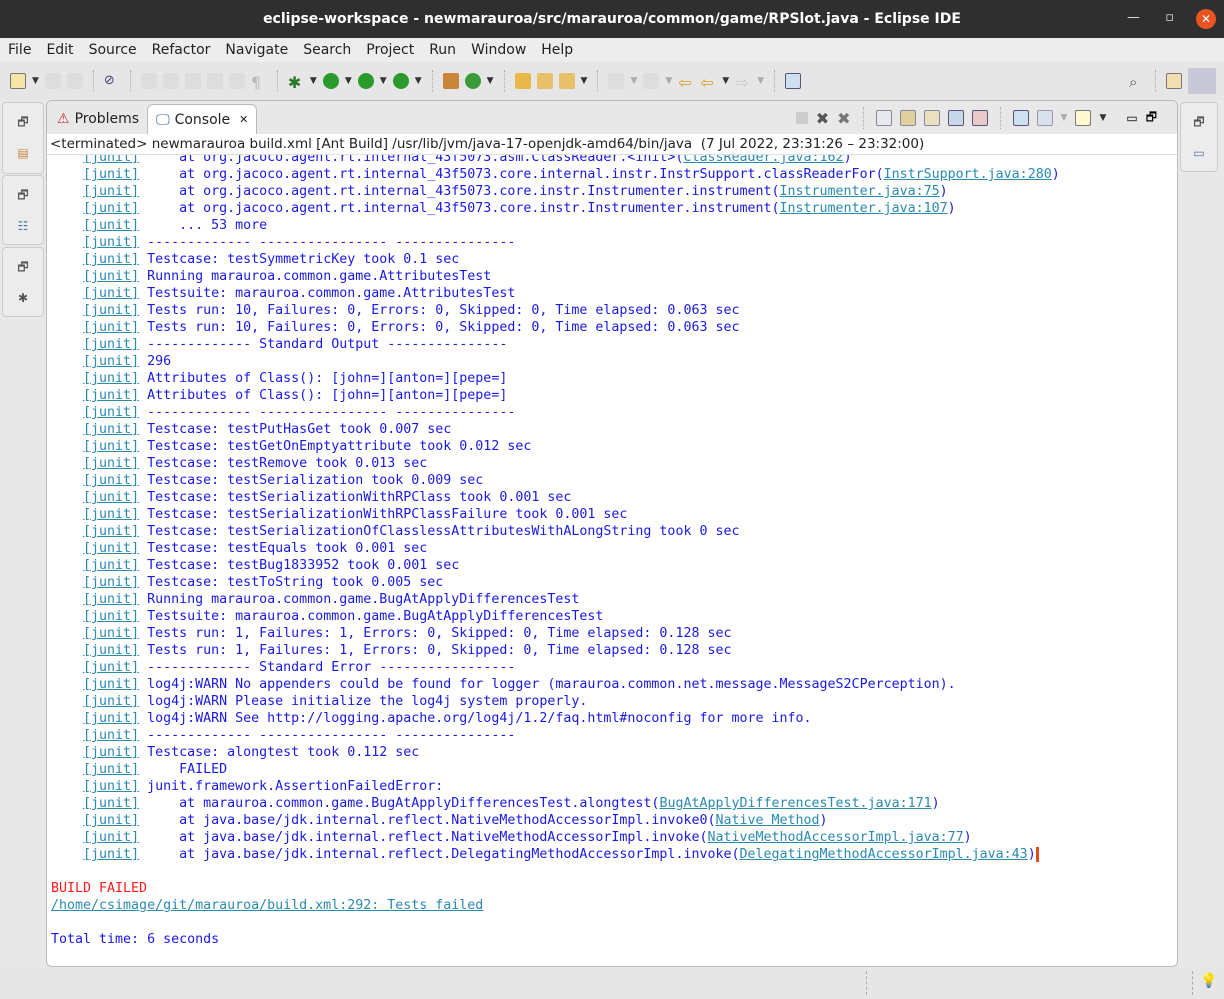 The image size is (1224, 999). I want to click on open-type-icon, so click(522, 81).